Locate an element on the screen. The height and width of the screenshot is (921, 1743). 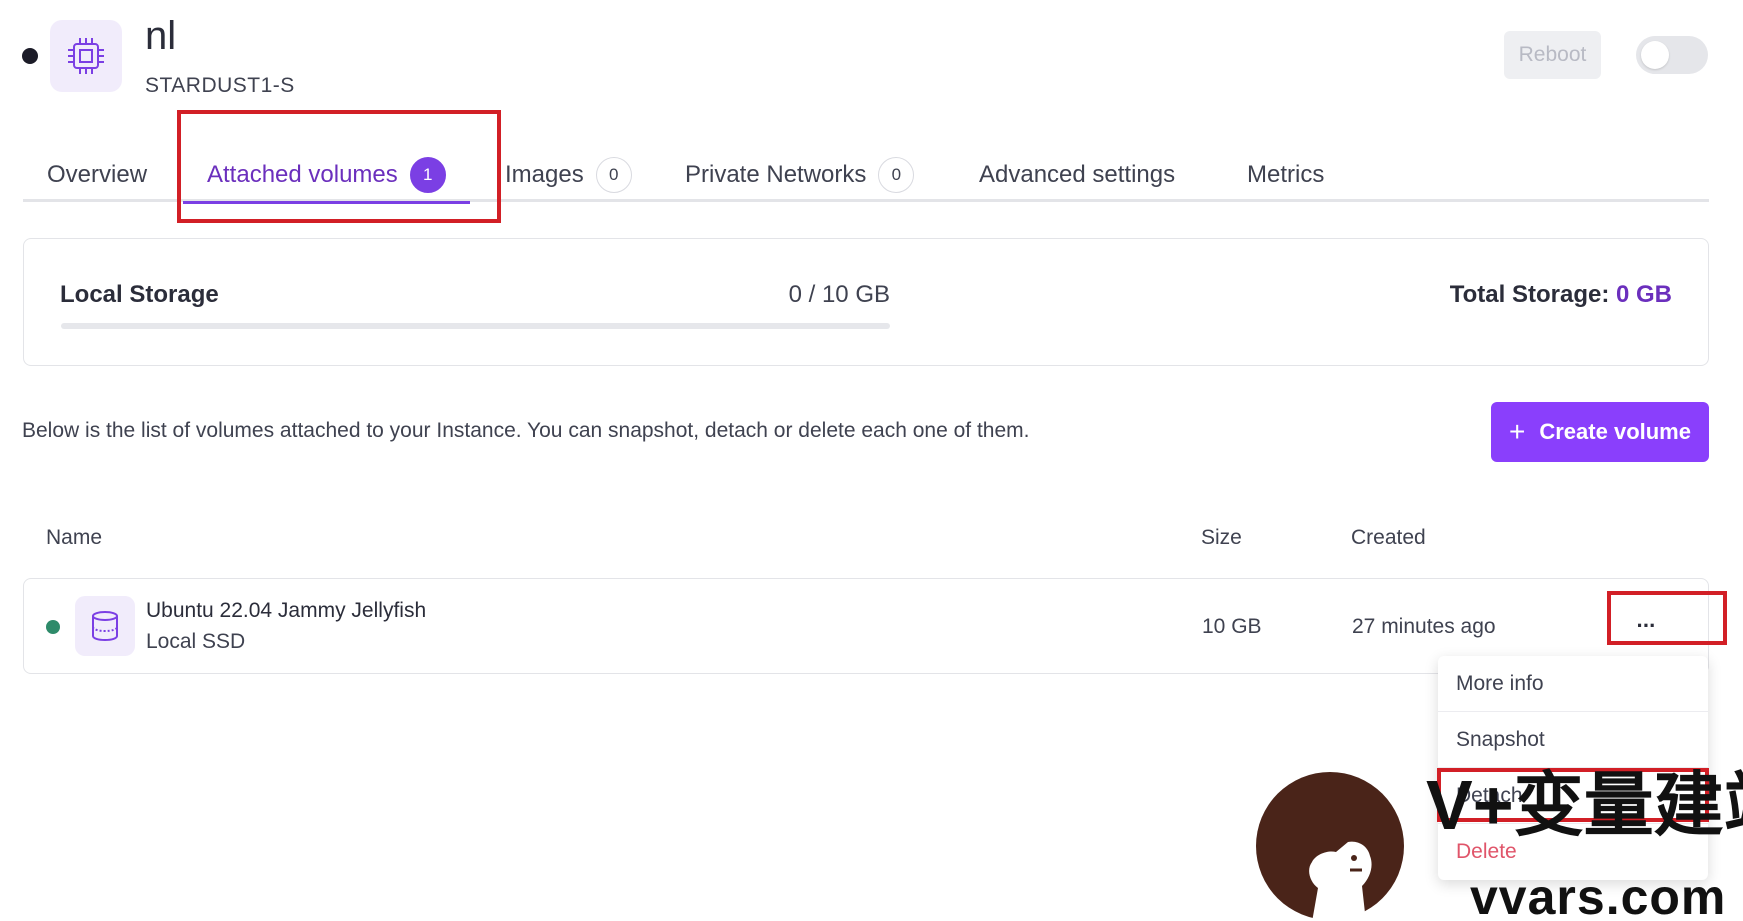
storage-progress-bar is located at coordinates (475, 326).